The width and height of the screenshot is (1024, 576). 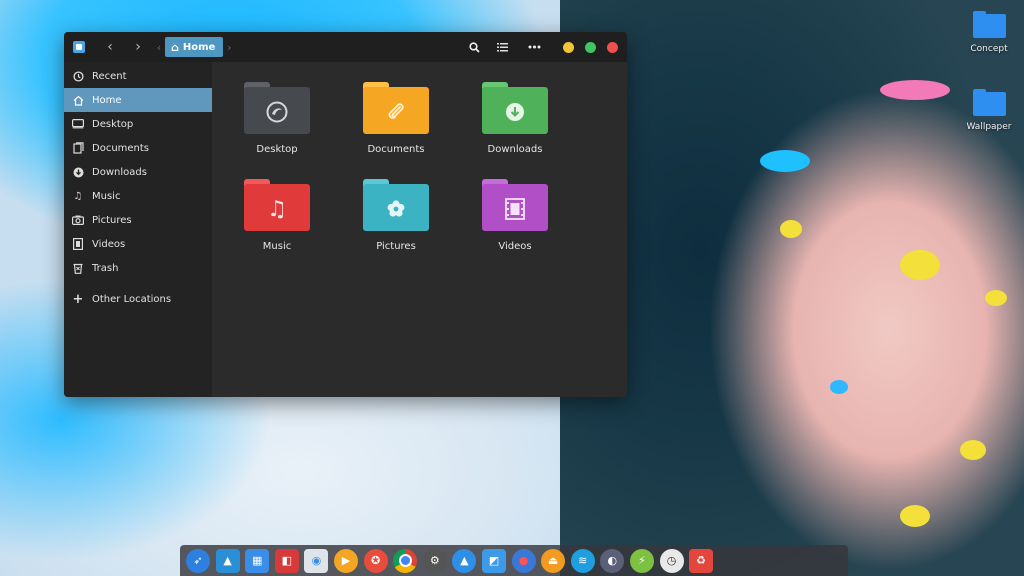 I want to click on sidebar-item-pictures: Pictures, so click(x=138, y=220).